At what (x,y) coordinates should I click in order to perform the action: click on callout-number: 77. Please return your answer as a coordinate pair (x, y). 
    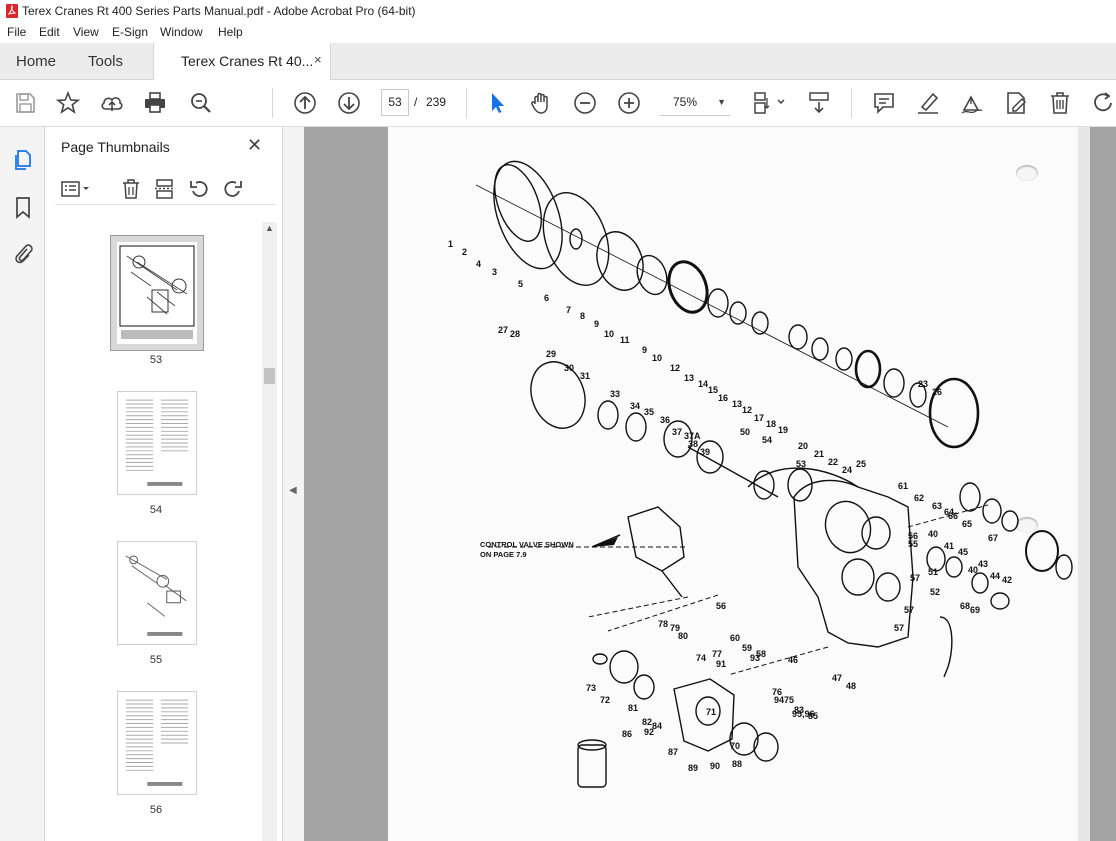
    Looking at the image, I should click on (717, 654).